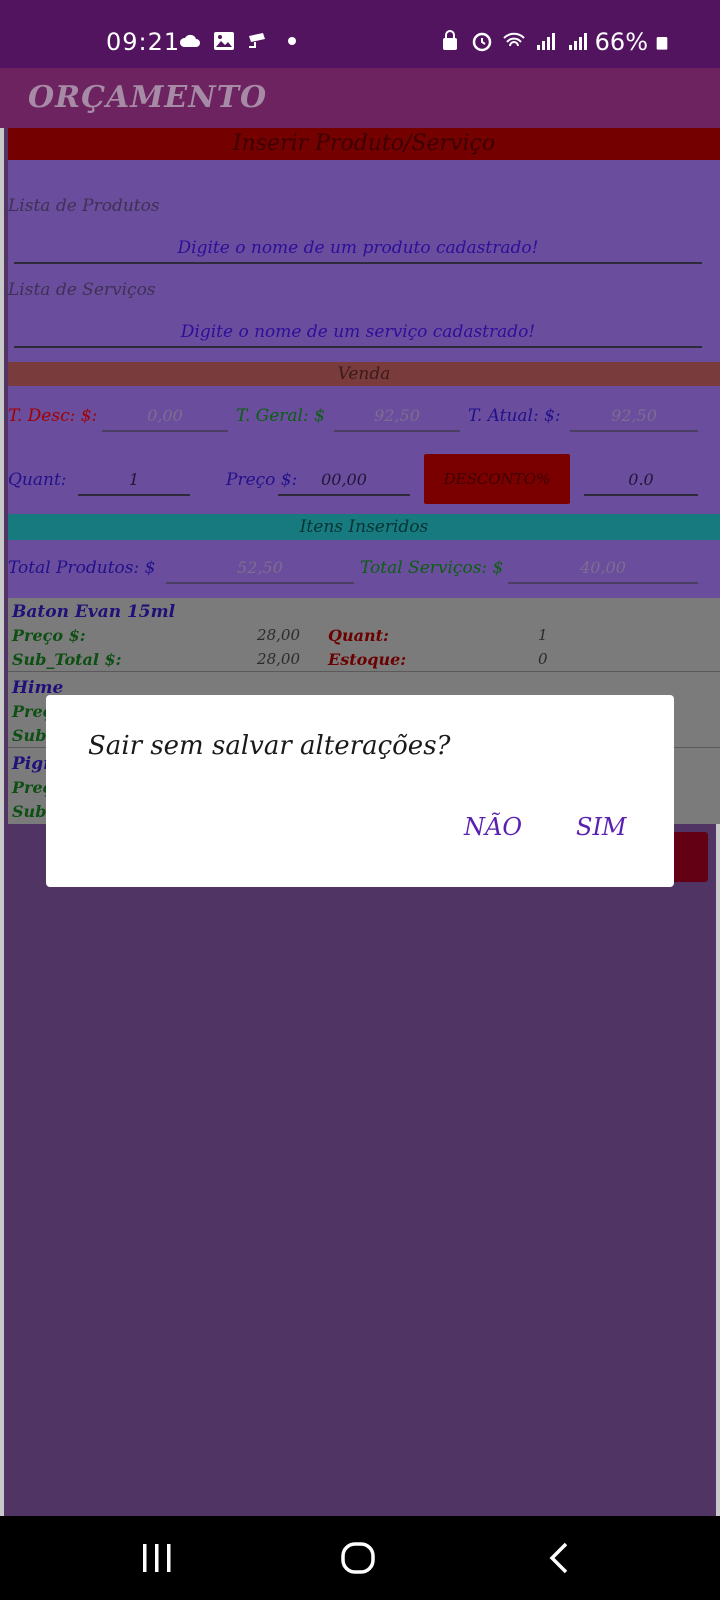 Image resolution: width=720 pixels, height=1600 pixels. Describe the element at coordinates (621, 42) in the screenshot. I see `battery-percent: 66%` at that location.